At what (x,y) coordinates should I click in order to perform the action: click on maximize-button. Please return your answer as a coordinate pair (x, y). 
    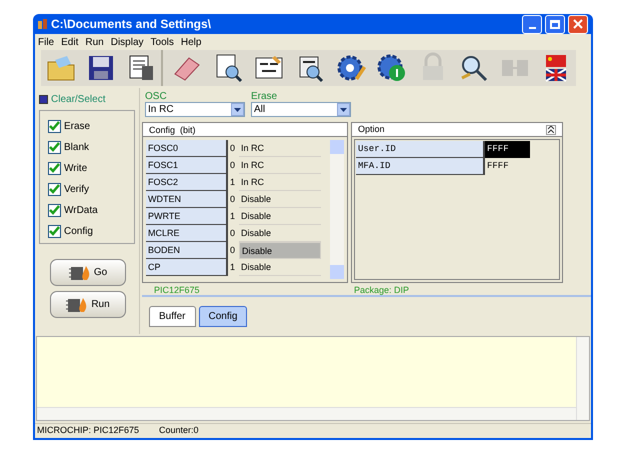
    Looking at the image, I should click on (555, 24).